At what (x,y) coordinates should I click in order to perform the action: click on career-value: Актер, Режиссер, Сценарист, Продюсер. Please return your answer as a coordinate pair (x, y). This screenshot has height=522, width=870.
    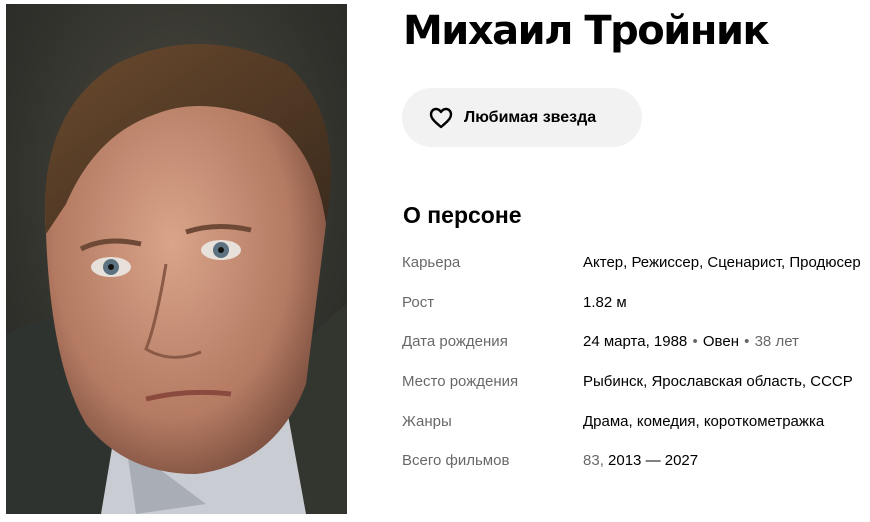
    Looking at the image, I should click on (722, 262).